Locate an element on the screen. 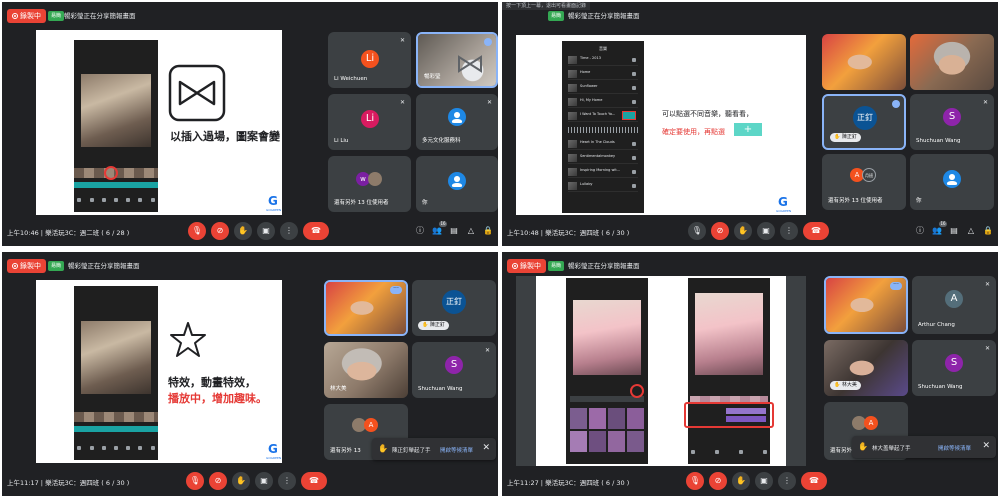 The height and width of the screenshot is (497, 1000). meeting-info: 上午11:27 | 樂活玩3C：週四班 ( 6 / 30 ) is located at coordinates (568, 483).